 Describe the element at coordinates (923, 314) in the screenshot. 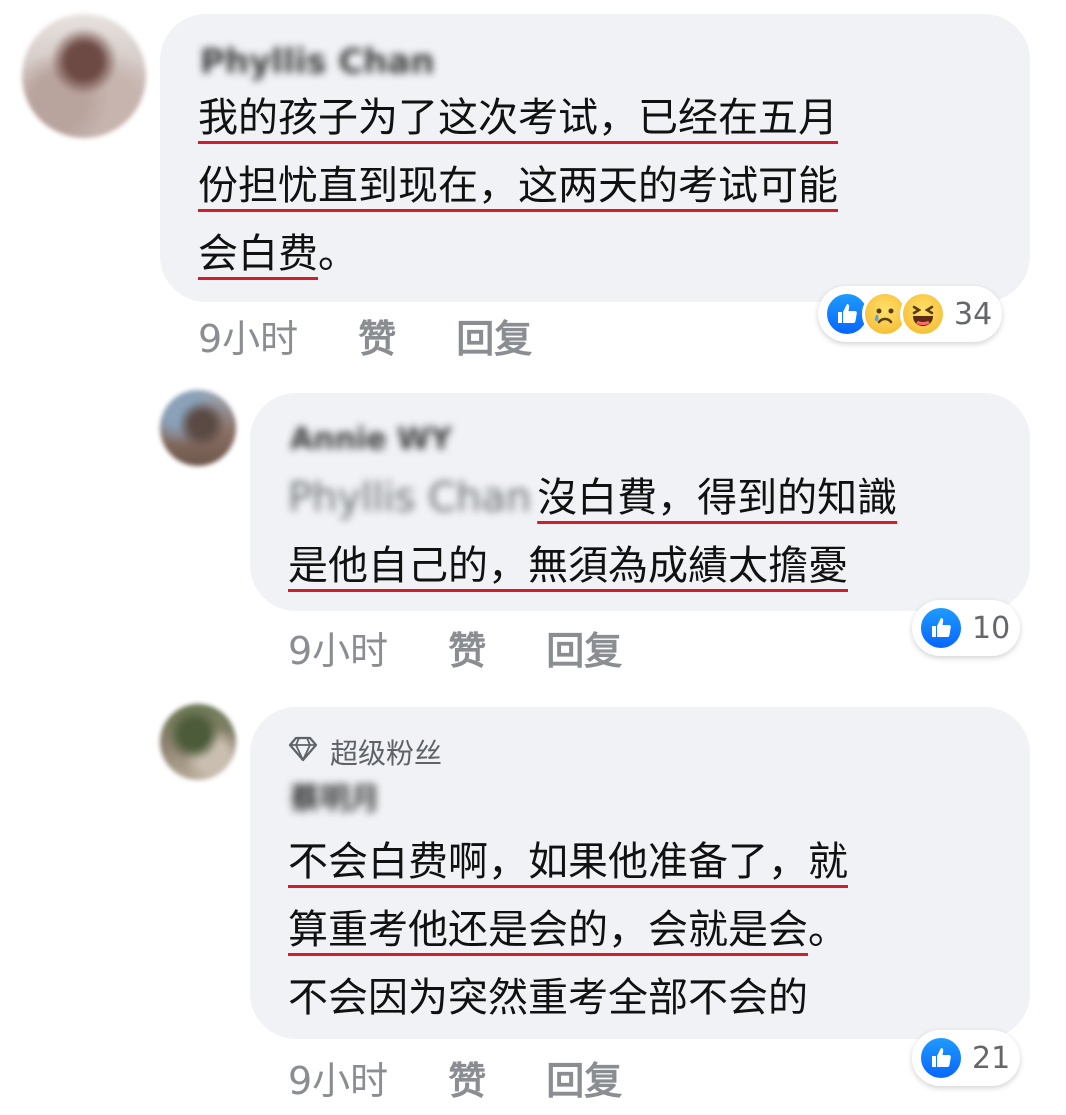

I see `laugh-face-icon` at that location.